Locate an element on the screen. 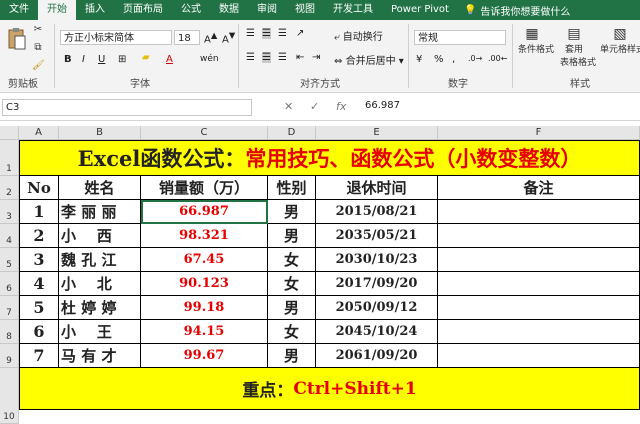  row-header-2: 2 is located at coordinates (9, 188).